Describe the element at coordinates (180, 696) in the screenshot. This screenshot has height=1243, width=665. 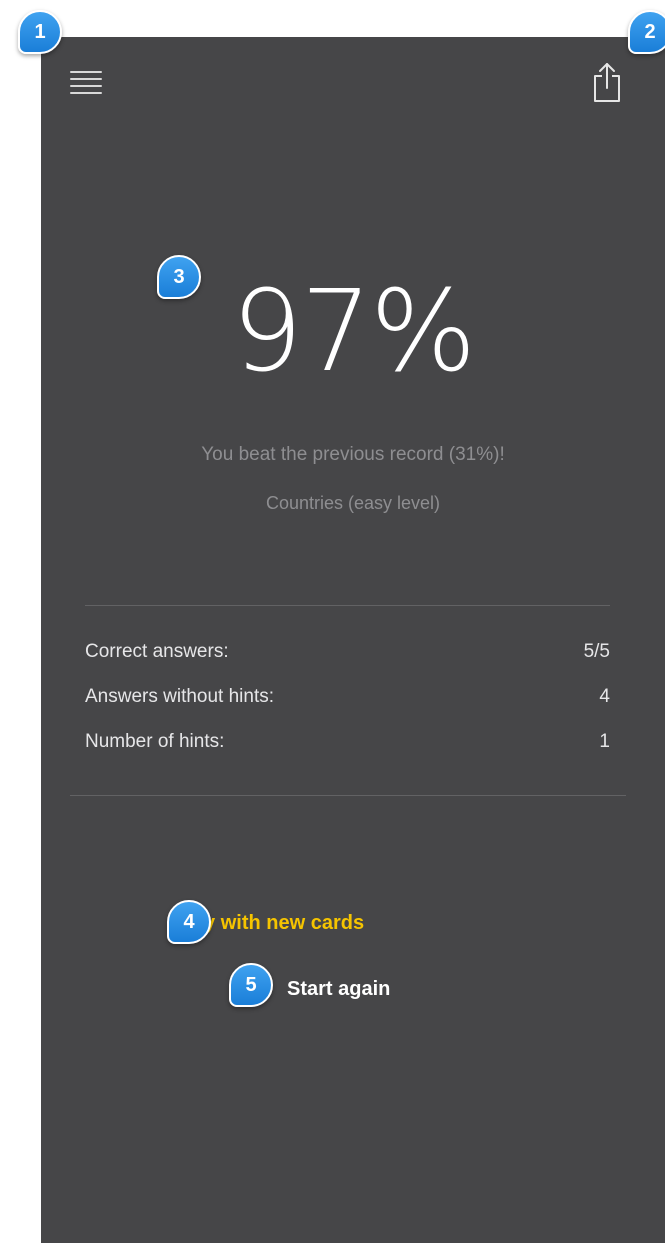
I see `stat-label: Answers without hints:` at that location.